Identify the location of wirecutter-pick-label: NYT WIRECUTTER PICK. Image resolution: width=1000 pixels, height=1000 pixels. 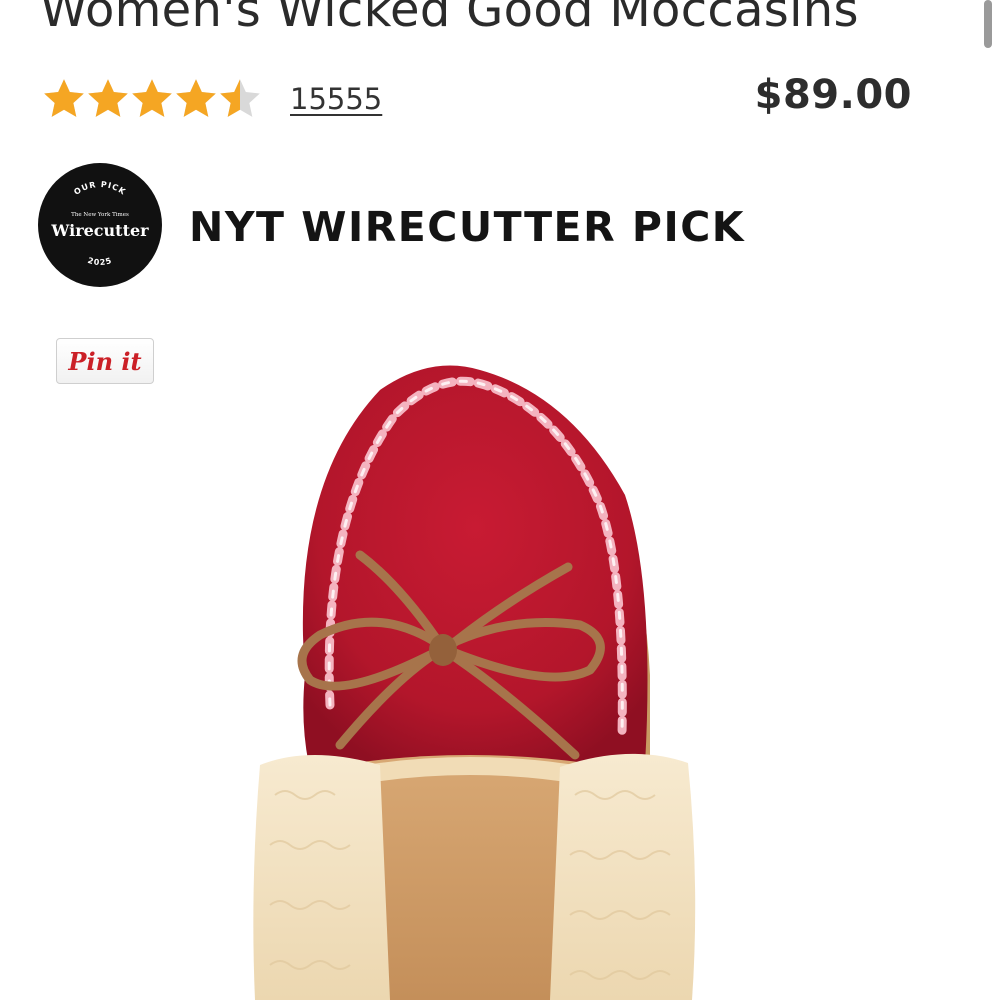
(467, 227).